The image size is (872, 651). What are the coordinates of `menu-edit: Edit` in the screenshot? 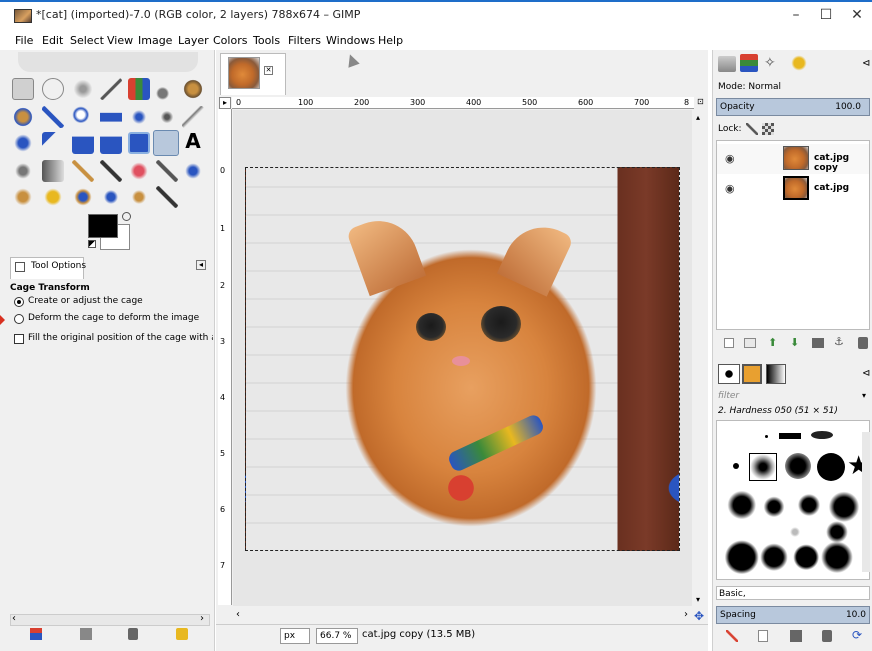 It's located at (52, 40).